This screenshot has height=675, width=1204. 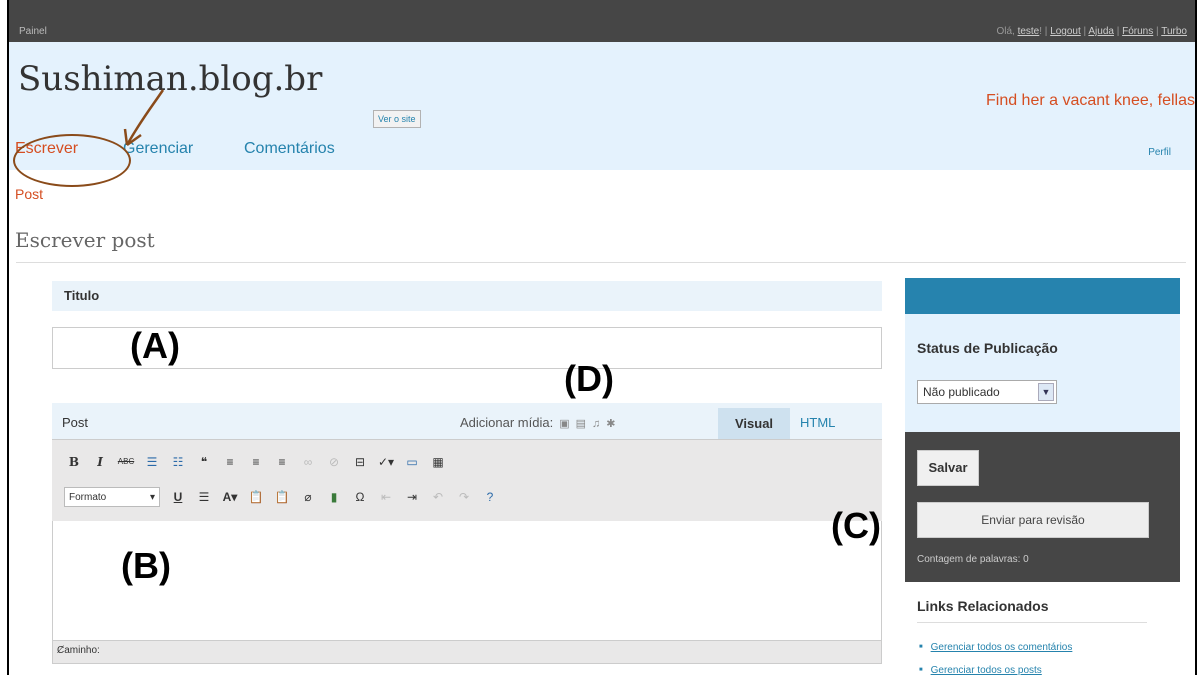 What do you see at coordinates (204, 497) in the screenshot?
I see `justify-icon: ☰` at bounding box center [204, 497].